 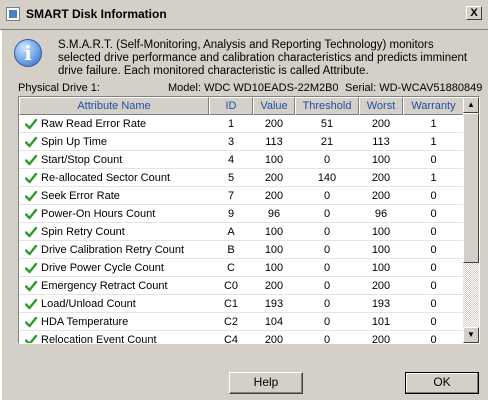 What do you see at coordinates (241, 232) in the screenshot?
I see `table-row: Spin Retry Count A 100 0 100 0` at bounding box center [241, 232].